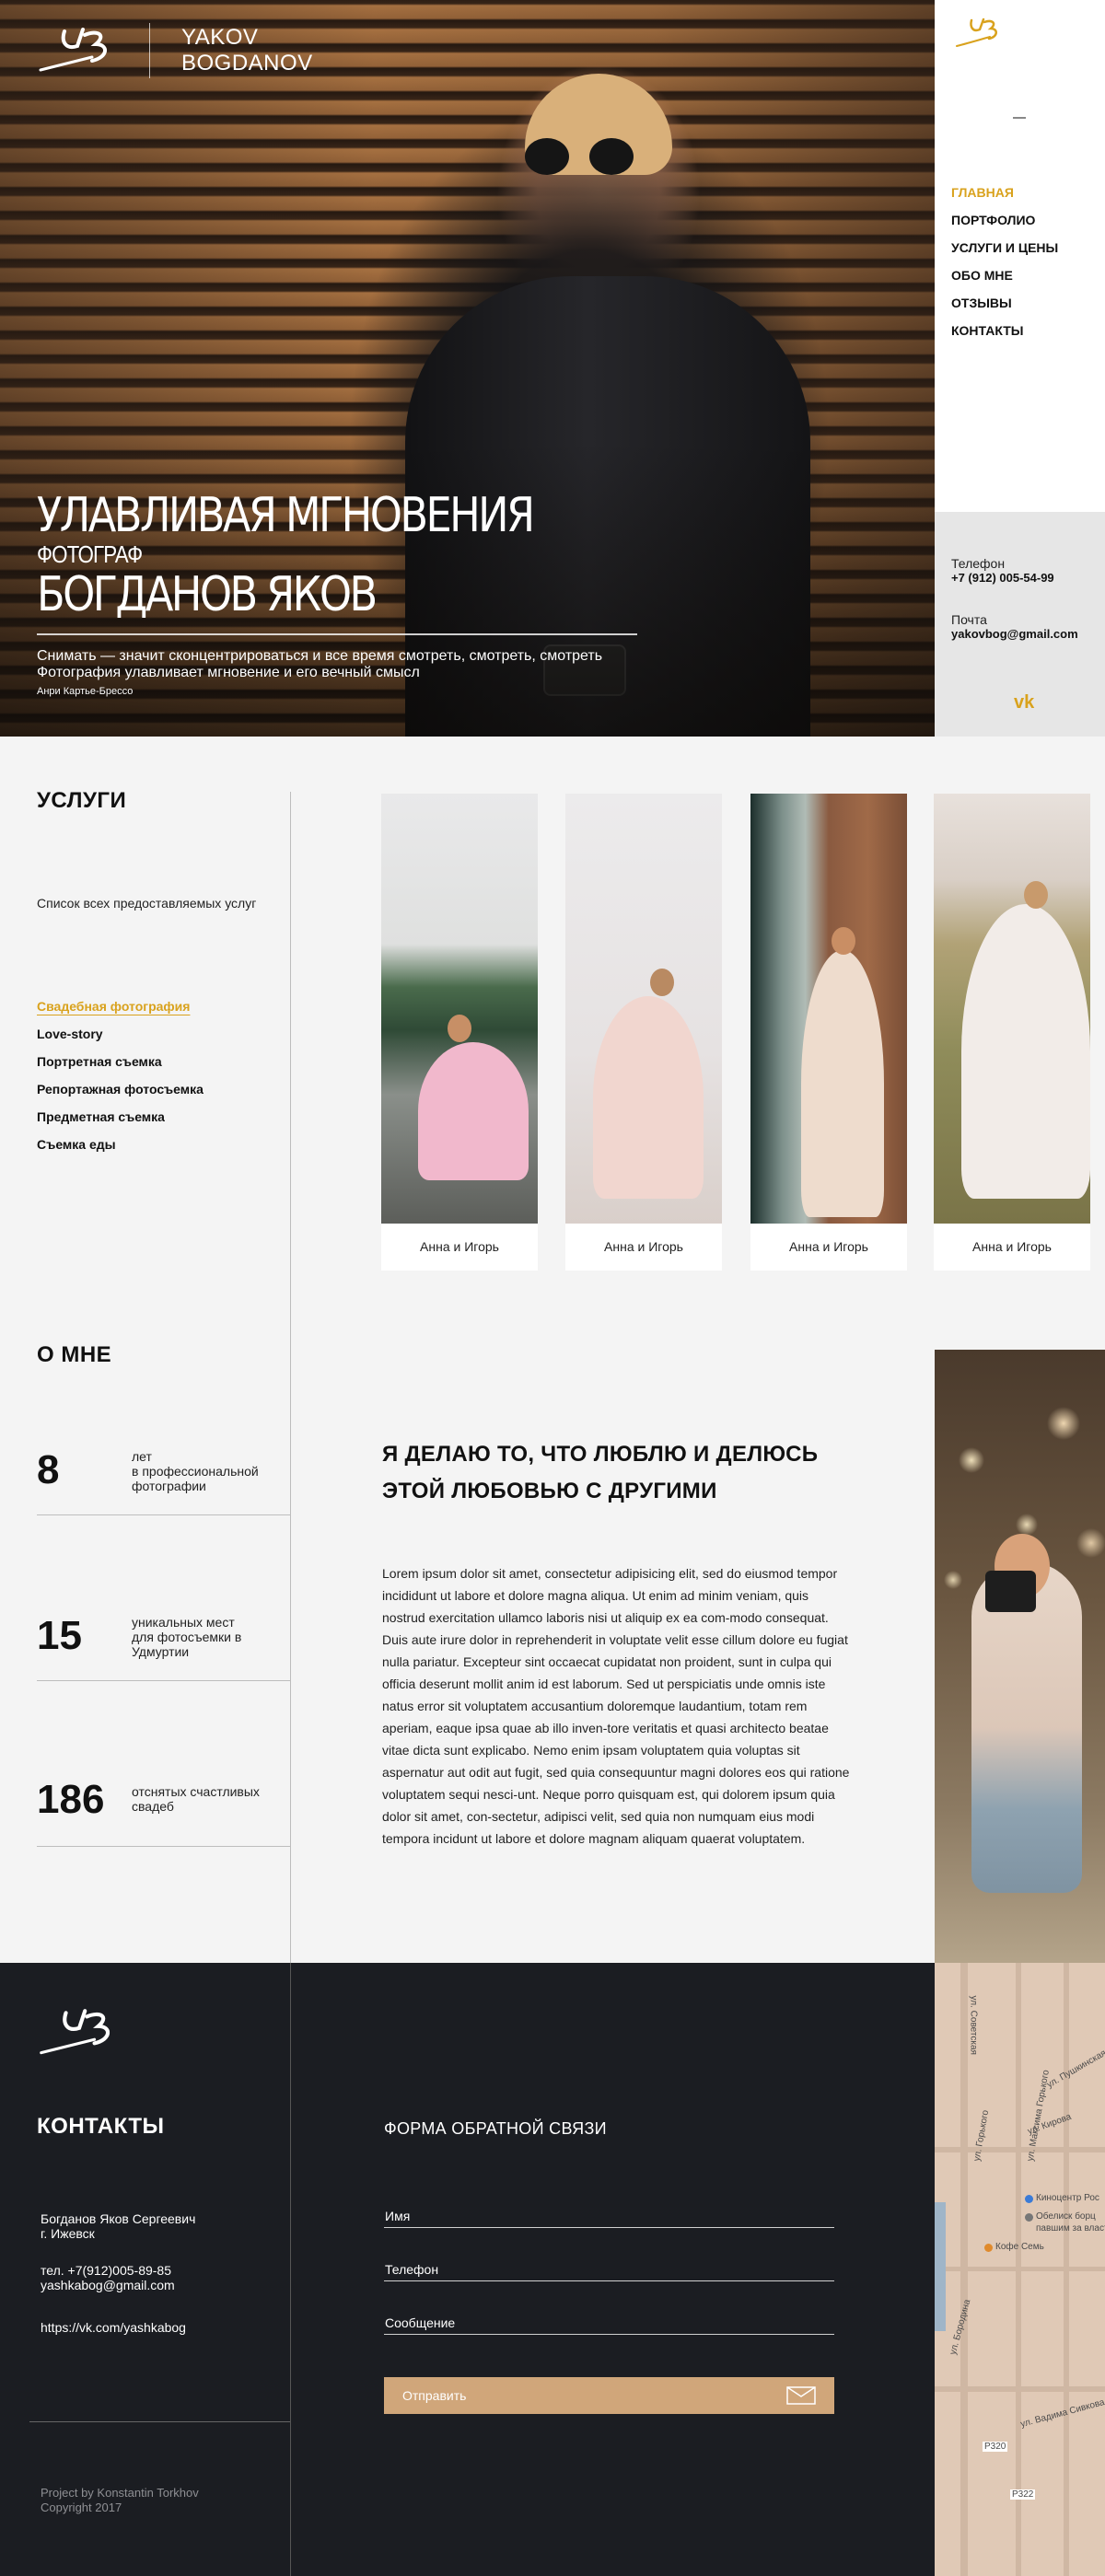 This screenshot has height=2576, width=1105. What do you see at coordinates (1004, 220) in the screenshot?
I see `nav-item-portfolio: ПОРТФОЛИО` at bounding box center [1004, 220].